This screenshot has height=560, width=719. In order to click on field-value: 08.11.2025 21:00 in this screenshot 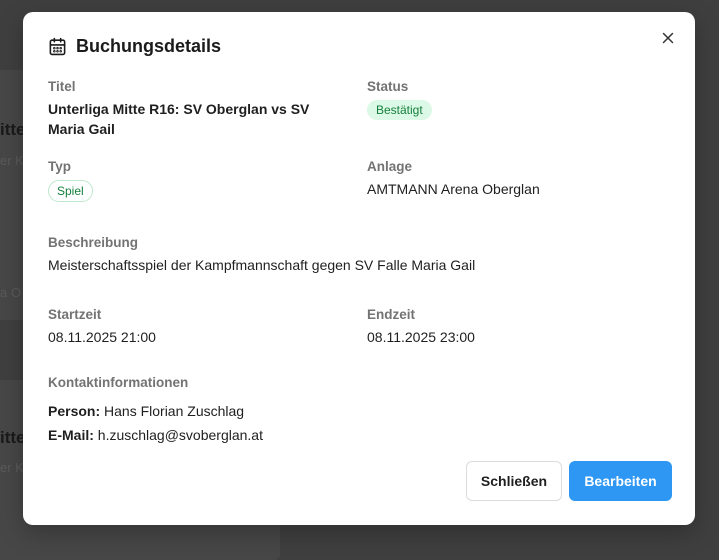, I will do `click(102, 337)`.